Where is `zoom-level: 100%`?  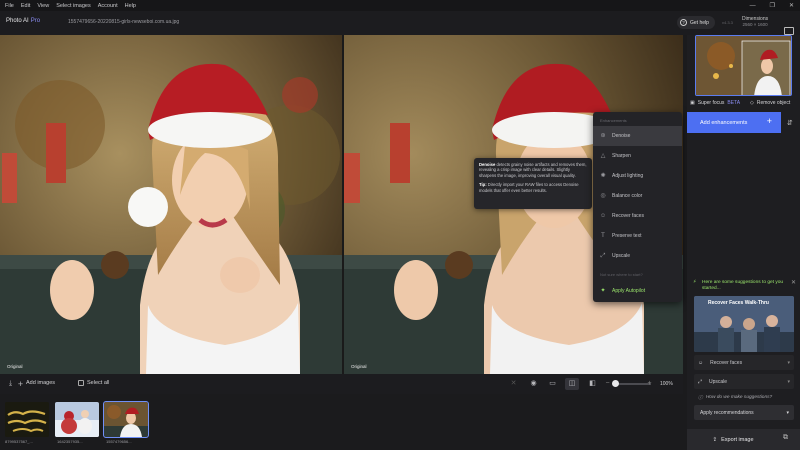 zoom-level: 100% is located at coordinates (666, 384).